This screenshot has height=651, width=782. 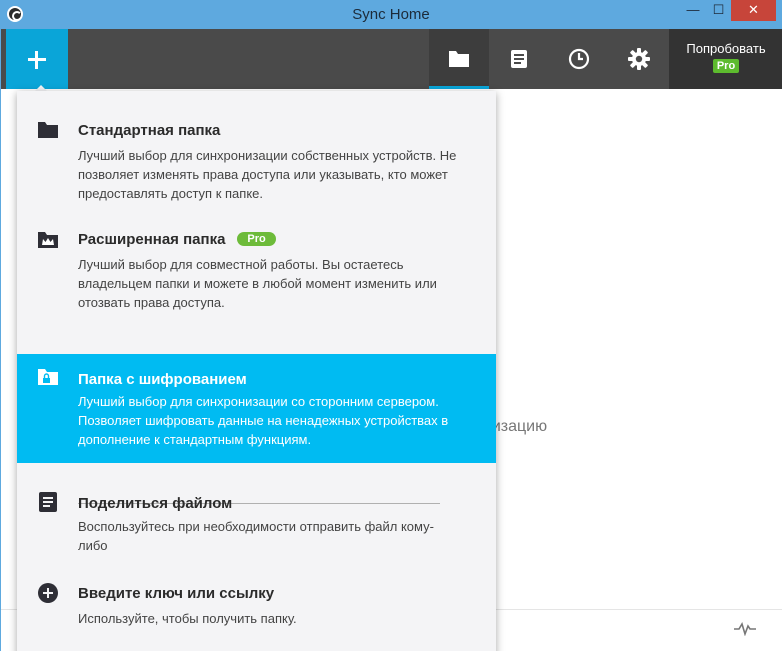 I want to click on tab-documents, so click(x=519, y=59).